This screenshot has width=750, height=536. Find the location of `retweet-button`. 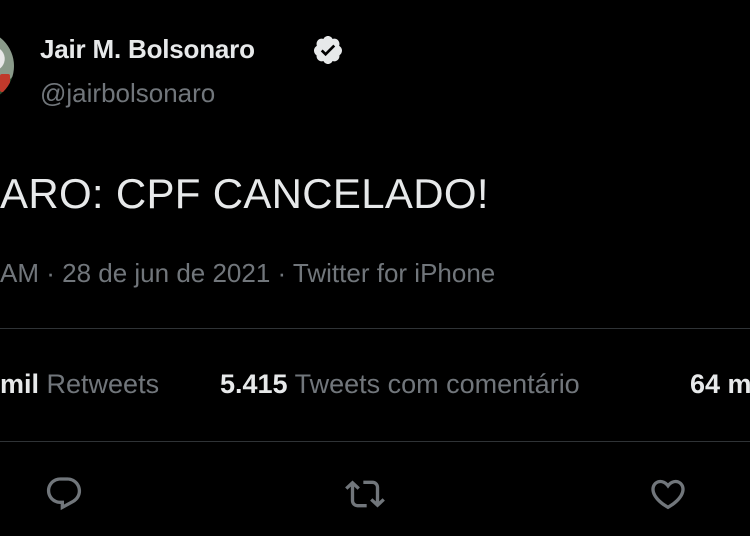

retweet-button is located at coordinates (365, 494).